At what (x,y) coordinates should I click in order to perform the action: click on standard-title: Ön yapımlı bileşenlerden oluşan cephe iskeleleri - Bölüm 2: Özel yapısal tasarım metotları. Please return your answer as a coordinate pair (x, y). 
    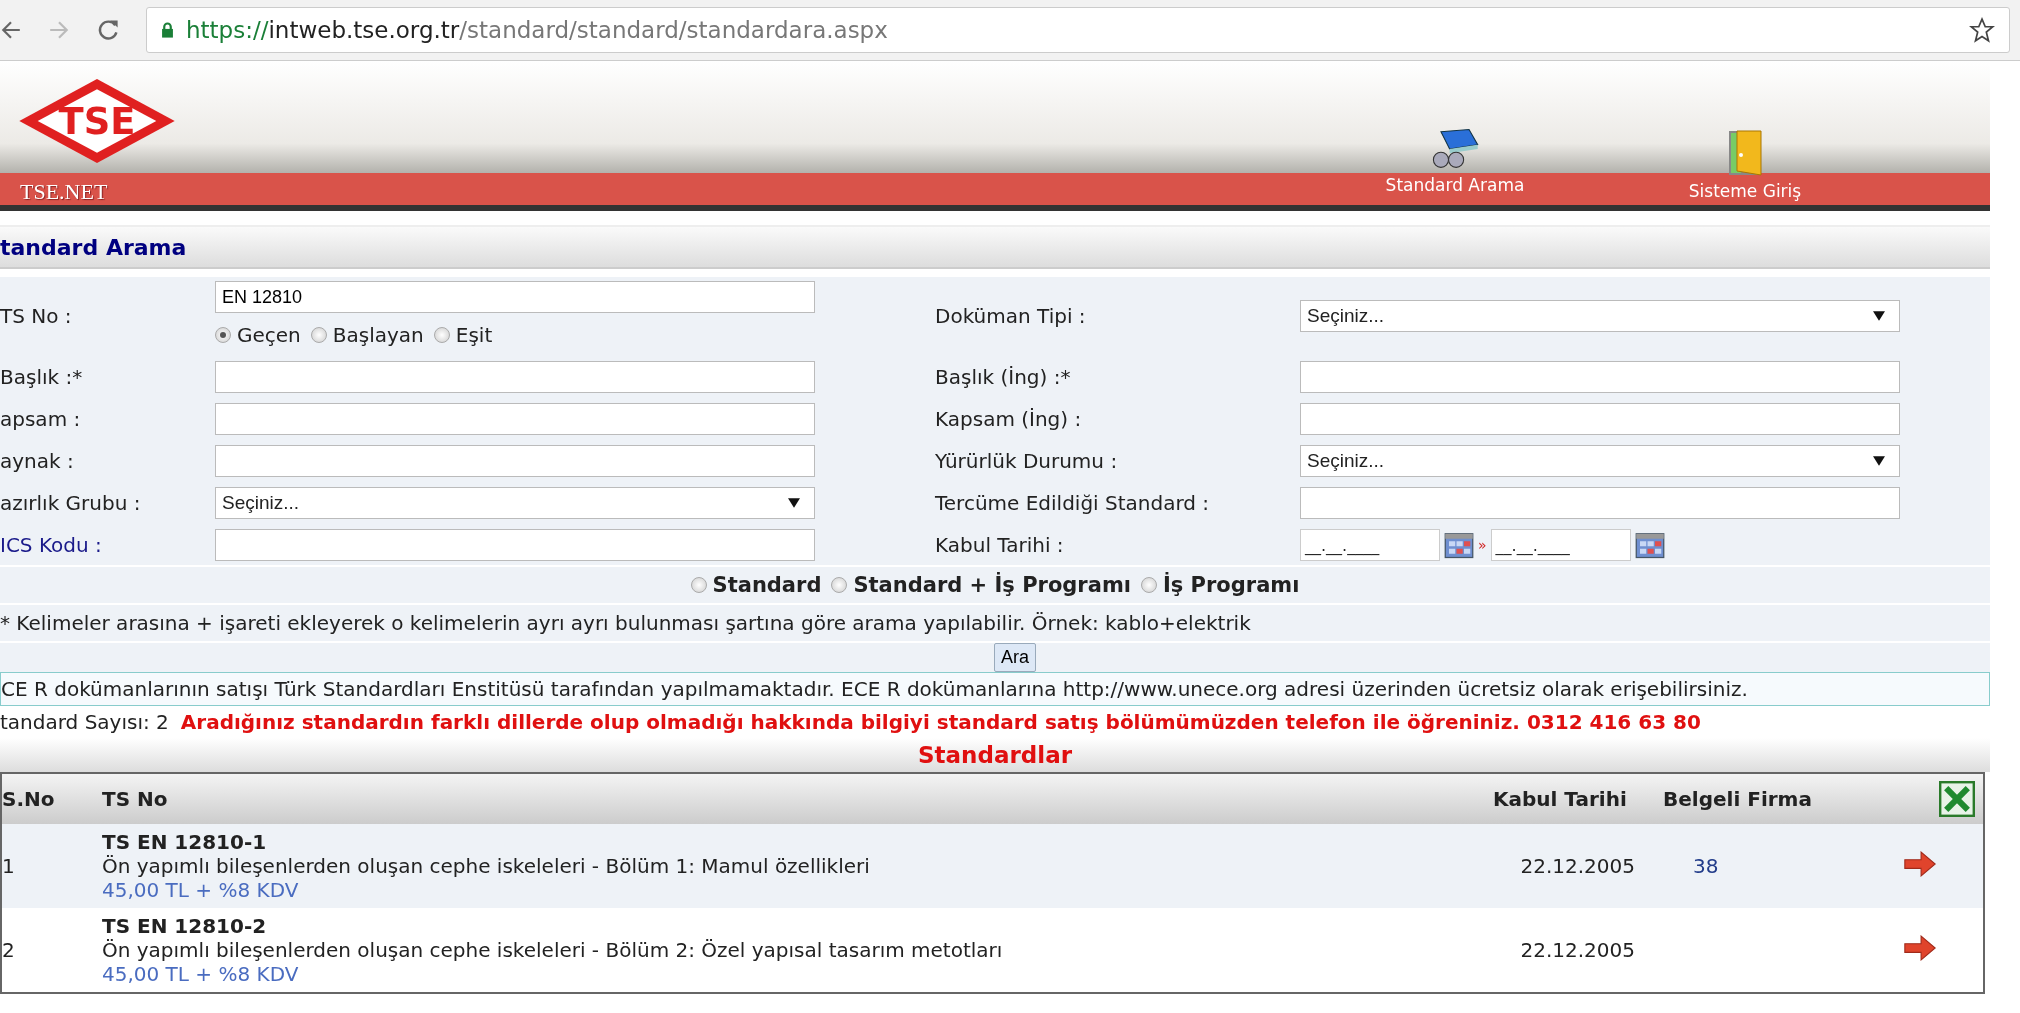
    Looking at the image, I should click on (553, 950).